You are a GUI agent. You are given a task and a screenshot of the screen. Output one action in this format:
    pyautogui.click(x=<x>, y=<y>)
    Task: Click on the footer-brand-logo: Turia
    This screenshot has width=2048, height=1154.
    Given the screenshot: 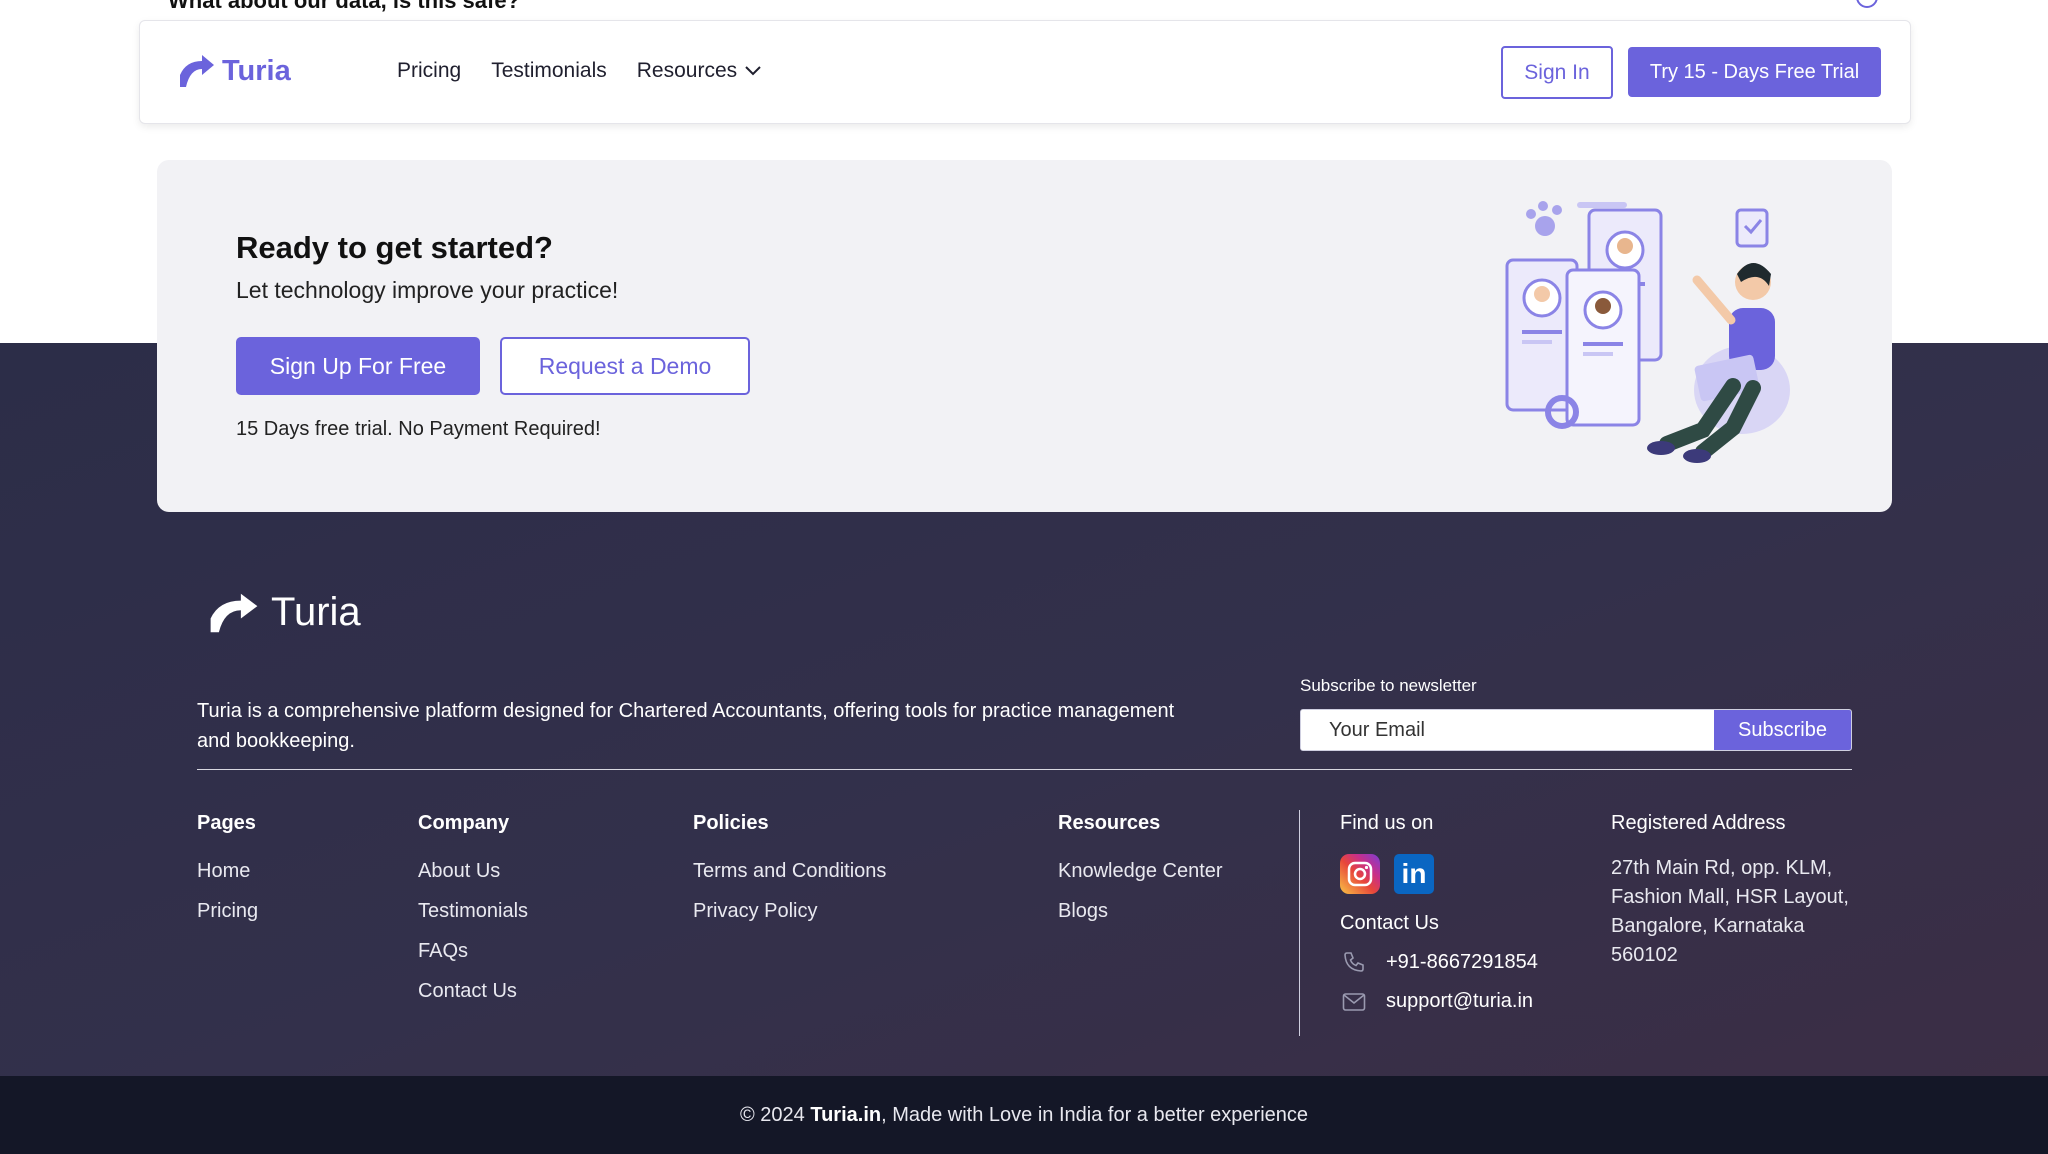 What is the action you would take?
    pyautogui.click(x=283, y=612)
    